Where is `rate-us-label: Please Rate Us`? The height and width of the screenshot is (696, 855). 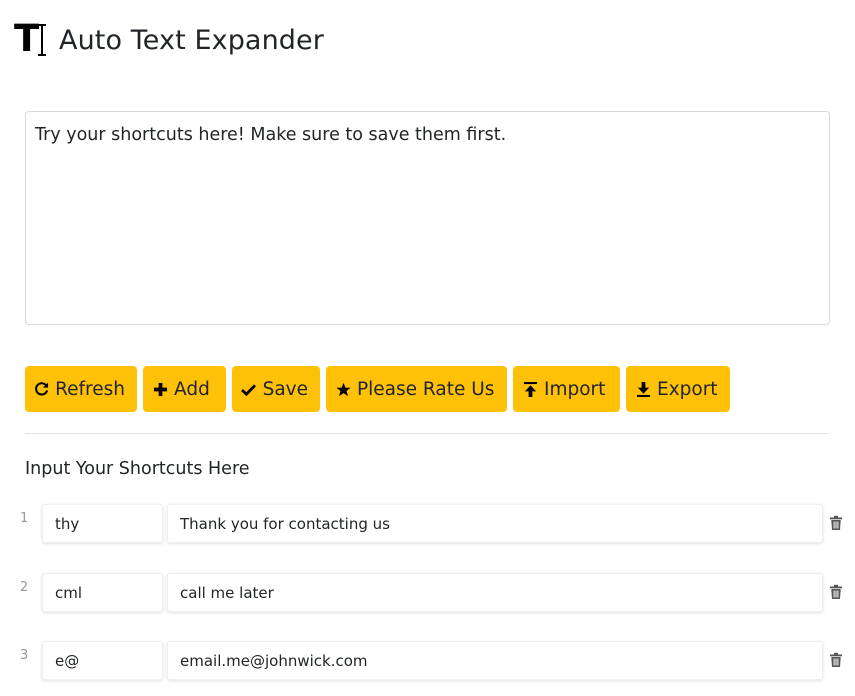 rate-us-label: Please Rate Us is located at coordinates (426, 389).